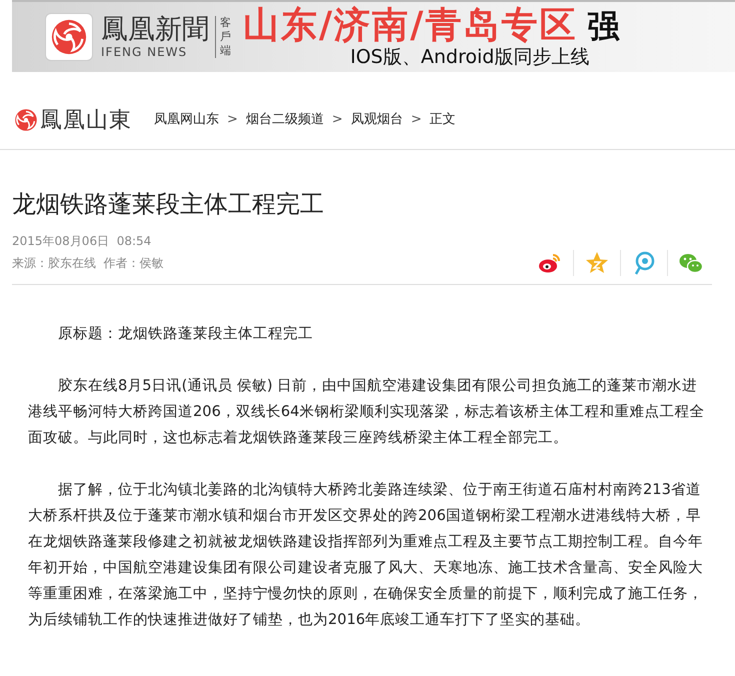 This screenshot has height=676, width=735. Describe the element at coordinates (144, 52) in the screenshot. I see `brand-name-latin: IFENG NEWS` at that location.